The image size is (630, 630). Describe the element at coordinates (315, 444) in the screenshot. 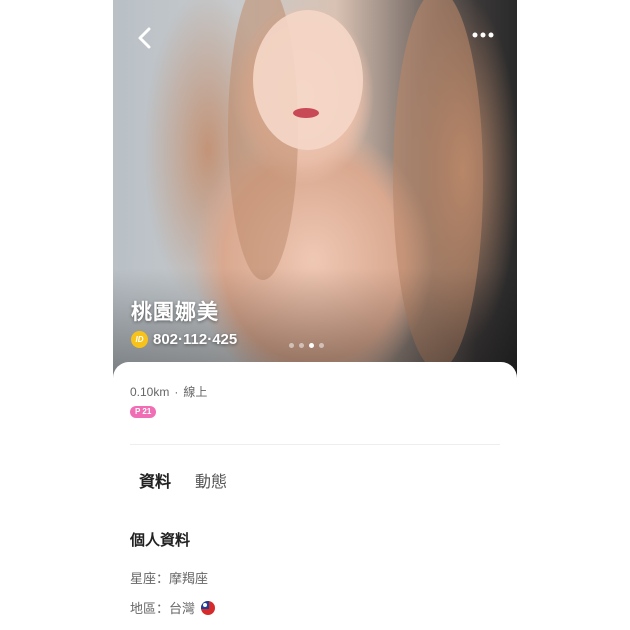

I see `divider` at that location.